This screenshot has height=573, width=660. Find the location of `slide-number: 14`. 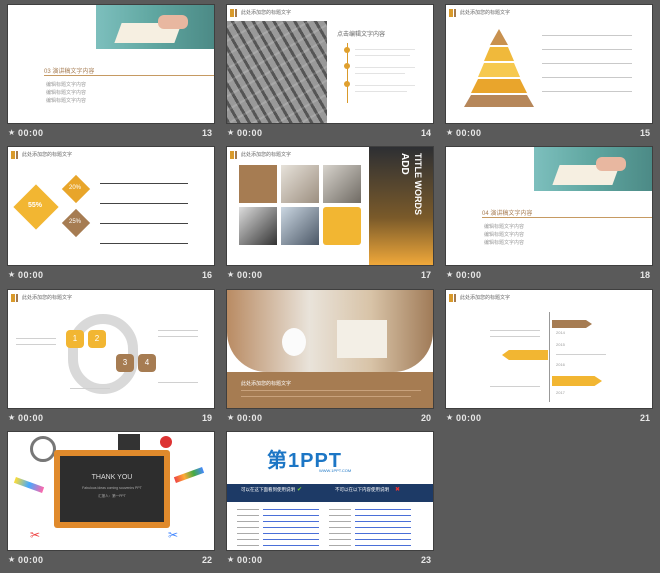

slide-number: 14 is located at coordinates (425, 133).